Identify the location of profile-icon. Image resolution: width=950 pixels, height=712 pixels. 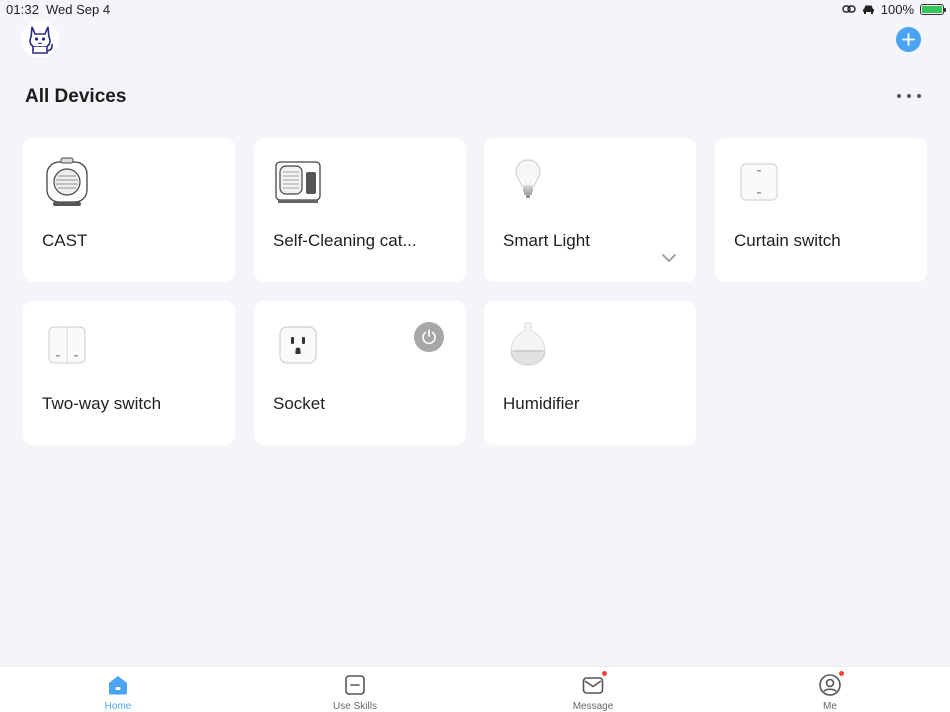
(831, 683).